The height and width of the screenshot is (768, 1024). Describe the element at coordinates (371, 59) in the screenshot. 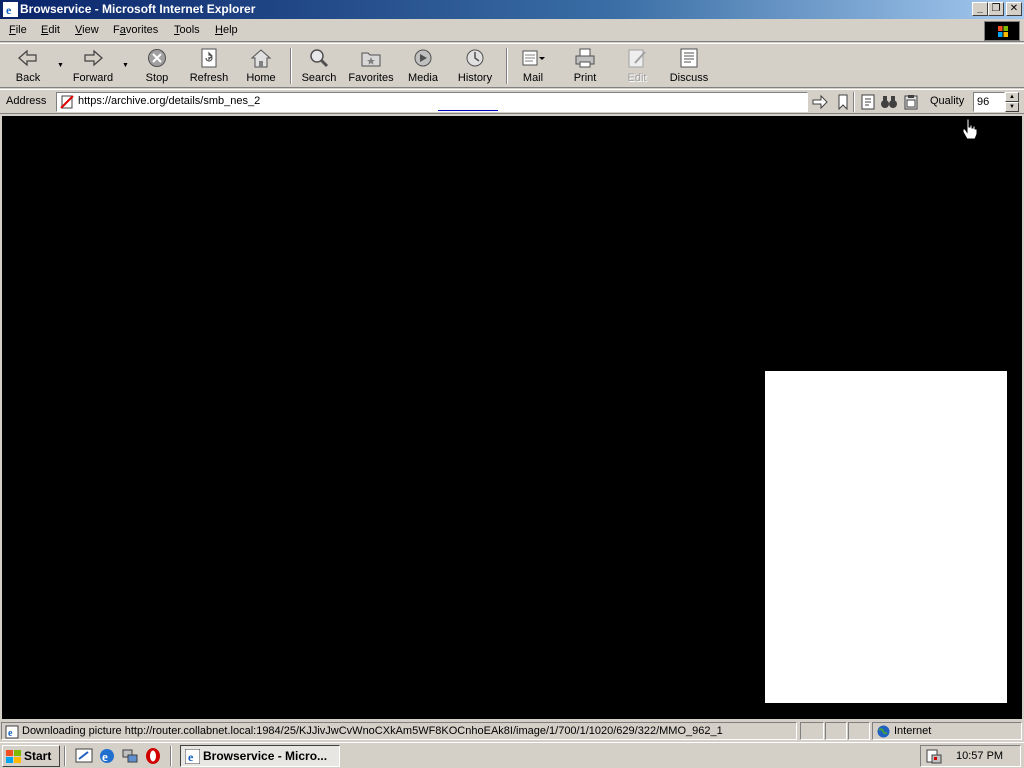

I see `favorites-folder-icon` at that location.